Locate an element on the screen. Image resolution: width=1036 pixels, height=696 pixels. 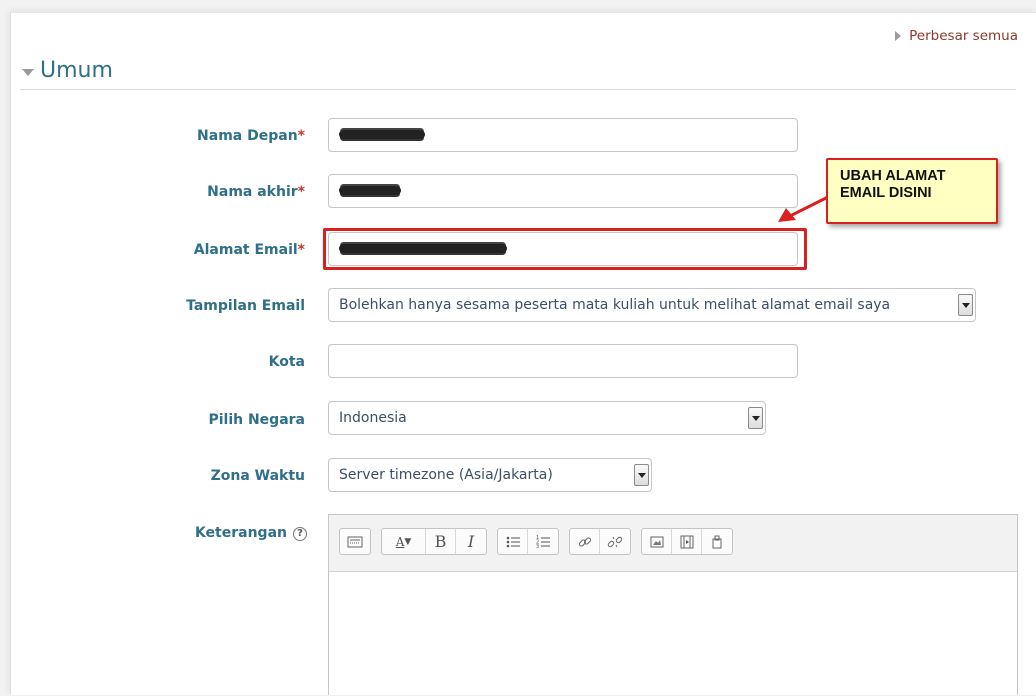
first-name-label: Nama Depan* is located at coordinates (251, 136).